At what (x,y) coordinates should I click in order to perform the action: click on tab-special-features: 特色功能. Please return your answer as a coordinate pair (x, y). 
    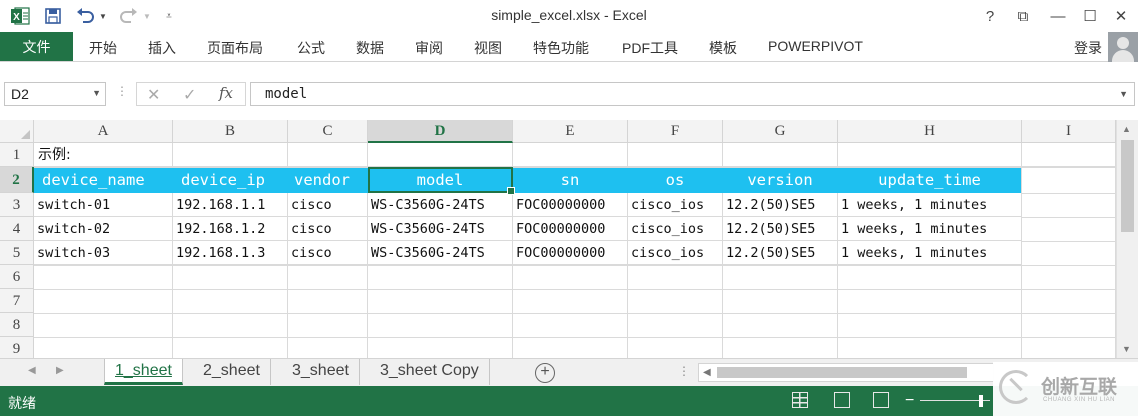
    Looking at the image, I should click on (561, 48).